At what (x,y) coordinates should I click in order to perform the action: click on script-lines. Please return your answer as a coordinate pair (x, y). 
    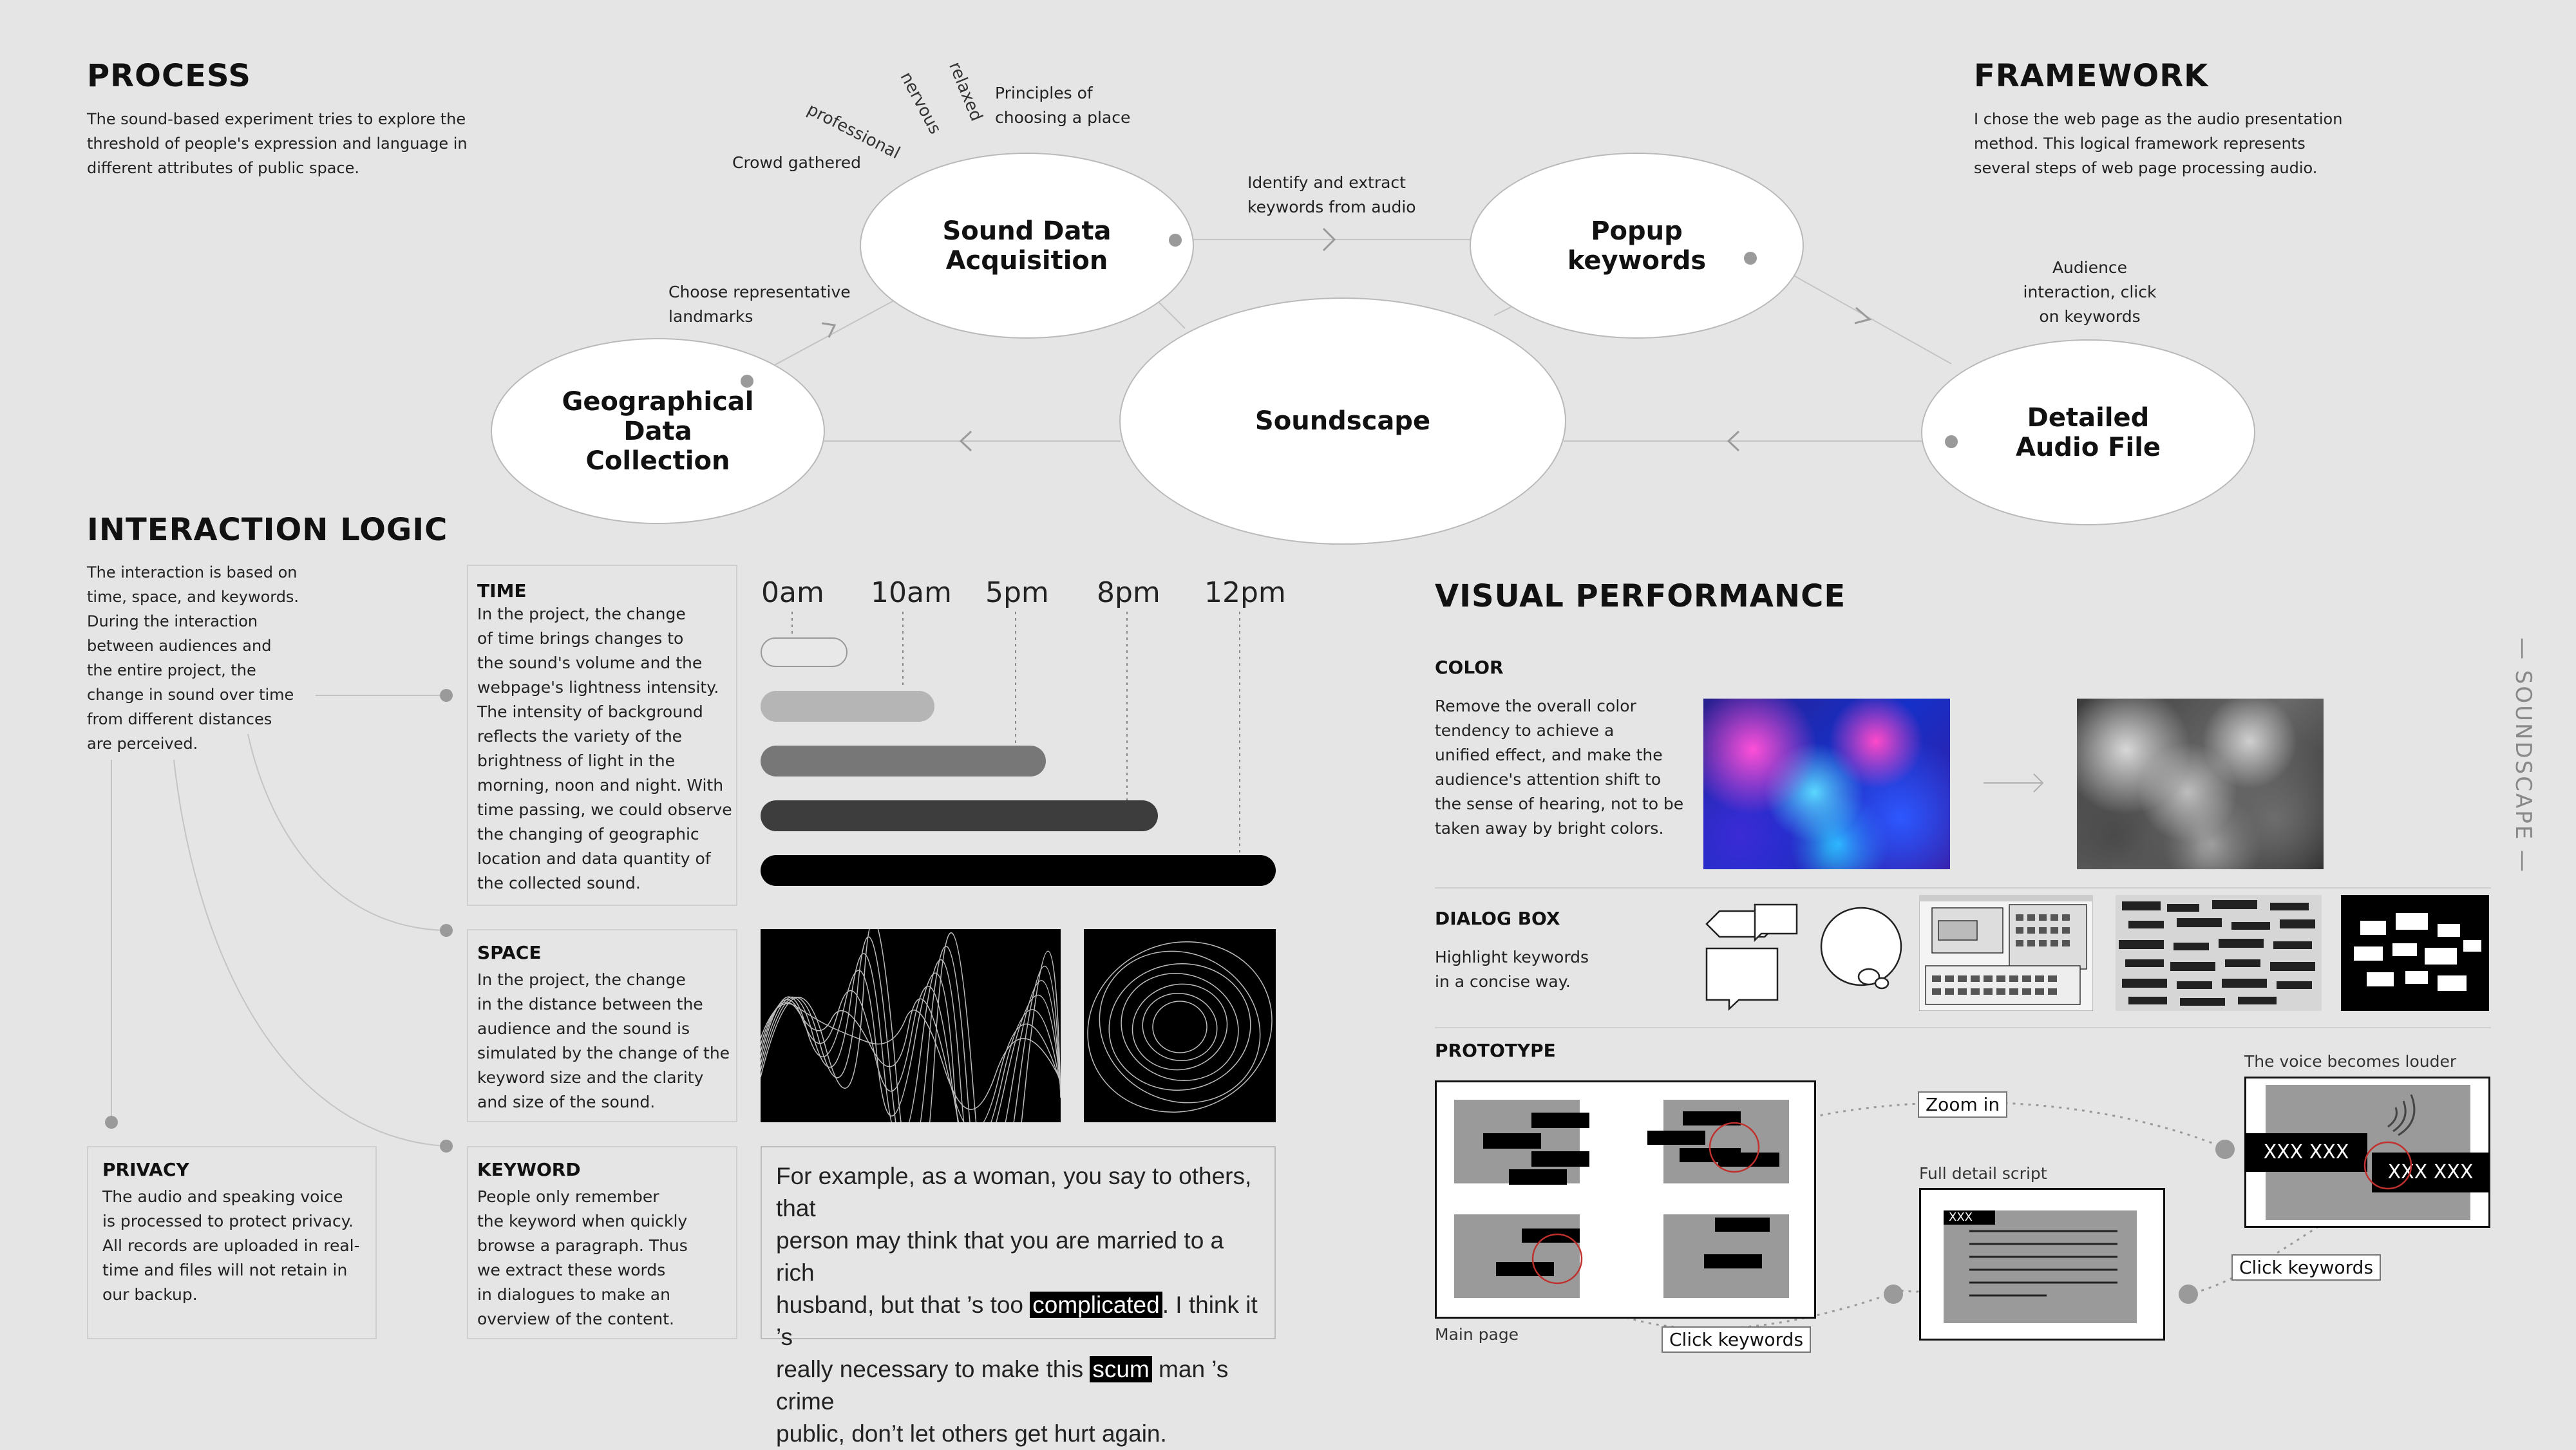
    Looking at the image, I should click on (2043, 1263).